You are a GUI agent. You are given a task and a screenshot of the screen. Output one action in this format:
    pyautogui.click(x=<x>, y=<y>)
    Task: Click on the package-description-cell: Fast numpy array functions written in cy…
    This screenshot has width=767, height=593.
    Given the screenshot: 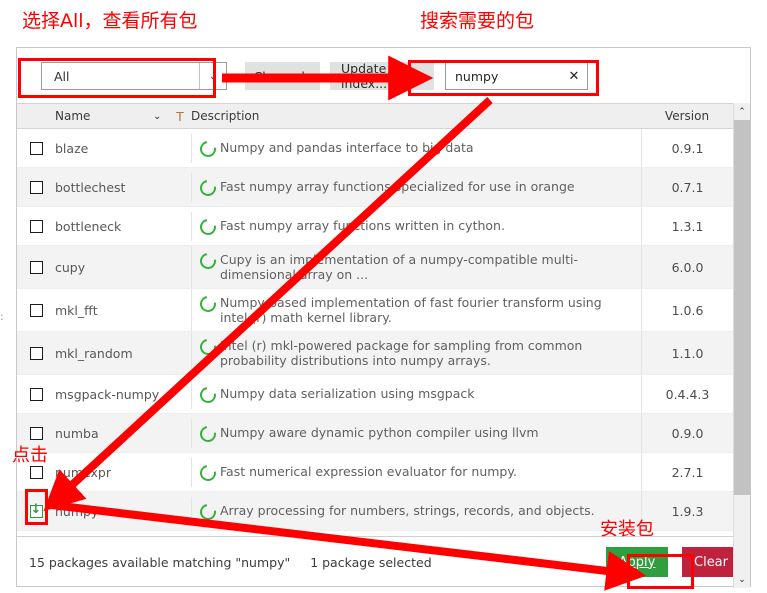 What is the action you would take?
    pyautogui.click(x=416, y=226)
    